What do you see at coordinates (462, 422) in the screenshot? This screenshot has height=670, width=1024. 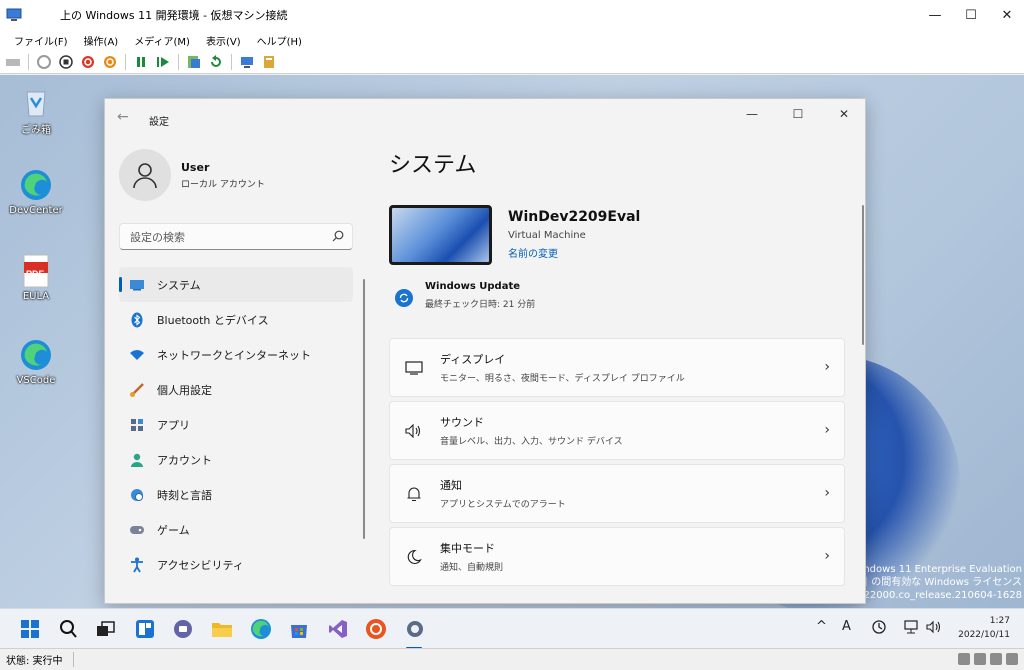 I see `card-title: サウンド` at bounding box center [462, 422].